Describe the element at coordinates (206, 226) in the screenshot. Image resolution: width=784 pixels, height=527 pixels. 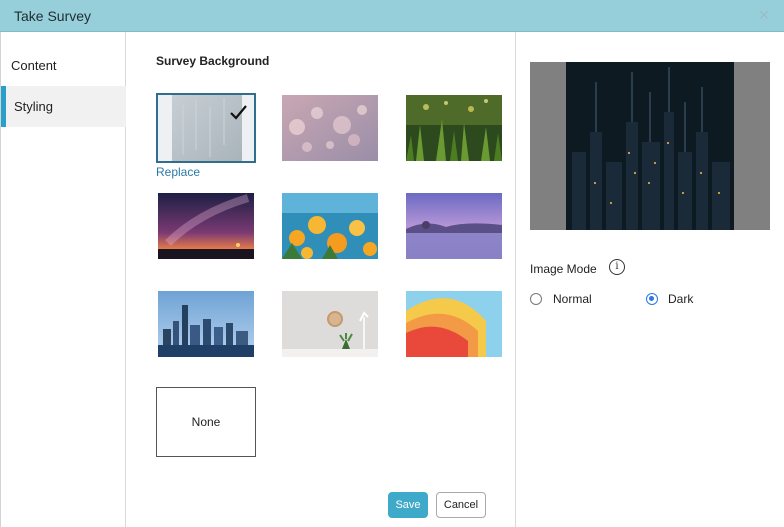
I see `background-thumb-milky-way` at that location.